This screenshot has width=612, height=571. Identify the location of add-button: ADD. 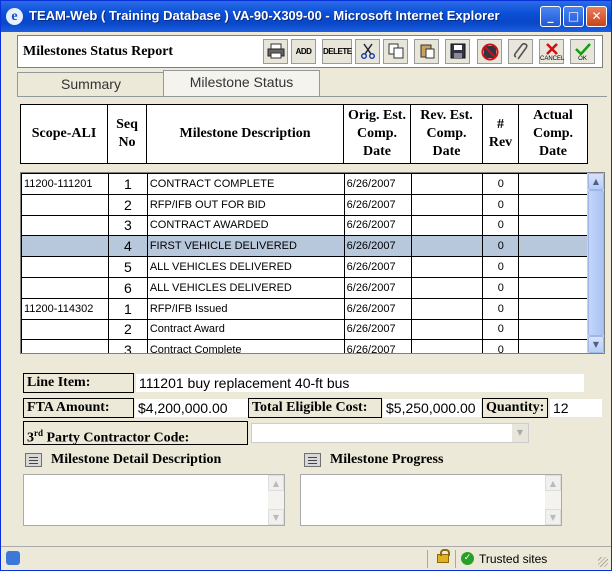
(303, 51).